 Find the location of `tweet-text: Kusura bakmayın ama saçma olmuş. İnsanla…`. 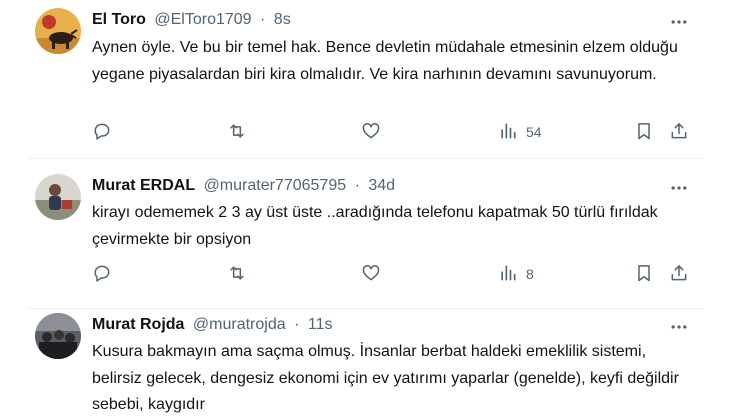

tweet-text: Kusura bakmayın ama saçma olmuş. İnsanla… is located at coordinates (385, 378).